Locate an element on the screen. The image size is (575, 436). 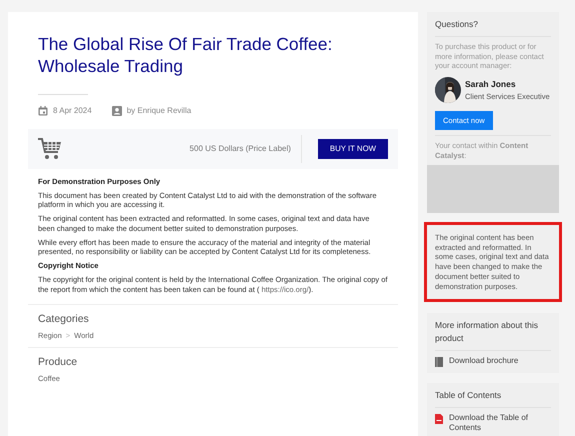
download-link: Download the Table of Contents is located at coordinates (500, 423).